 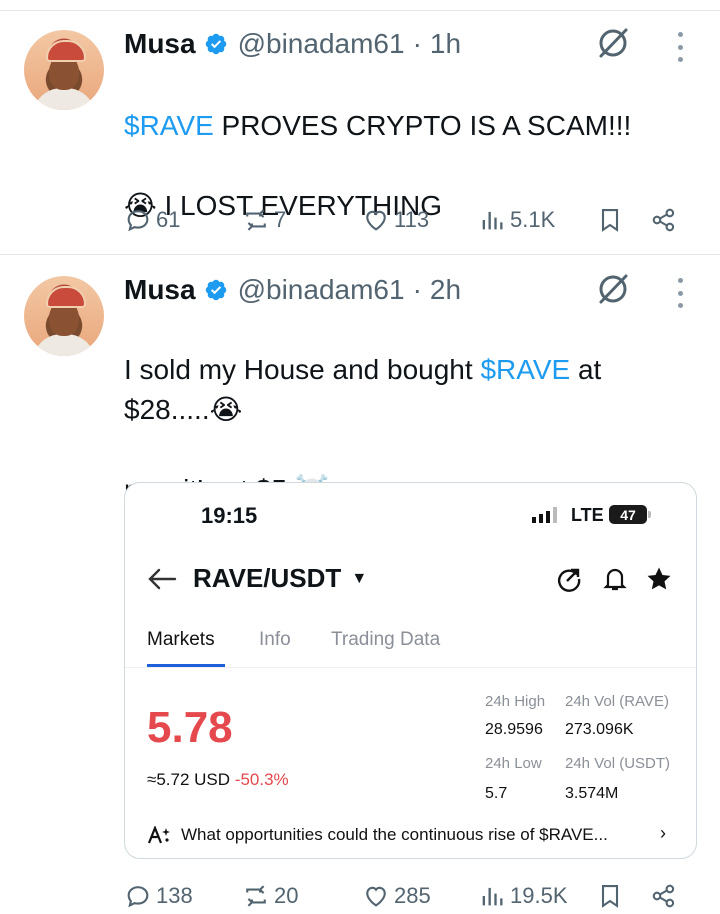 I want to click on views-icon, so click(x=492, y=220).